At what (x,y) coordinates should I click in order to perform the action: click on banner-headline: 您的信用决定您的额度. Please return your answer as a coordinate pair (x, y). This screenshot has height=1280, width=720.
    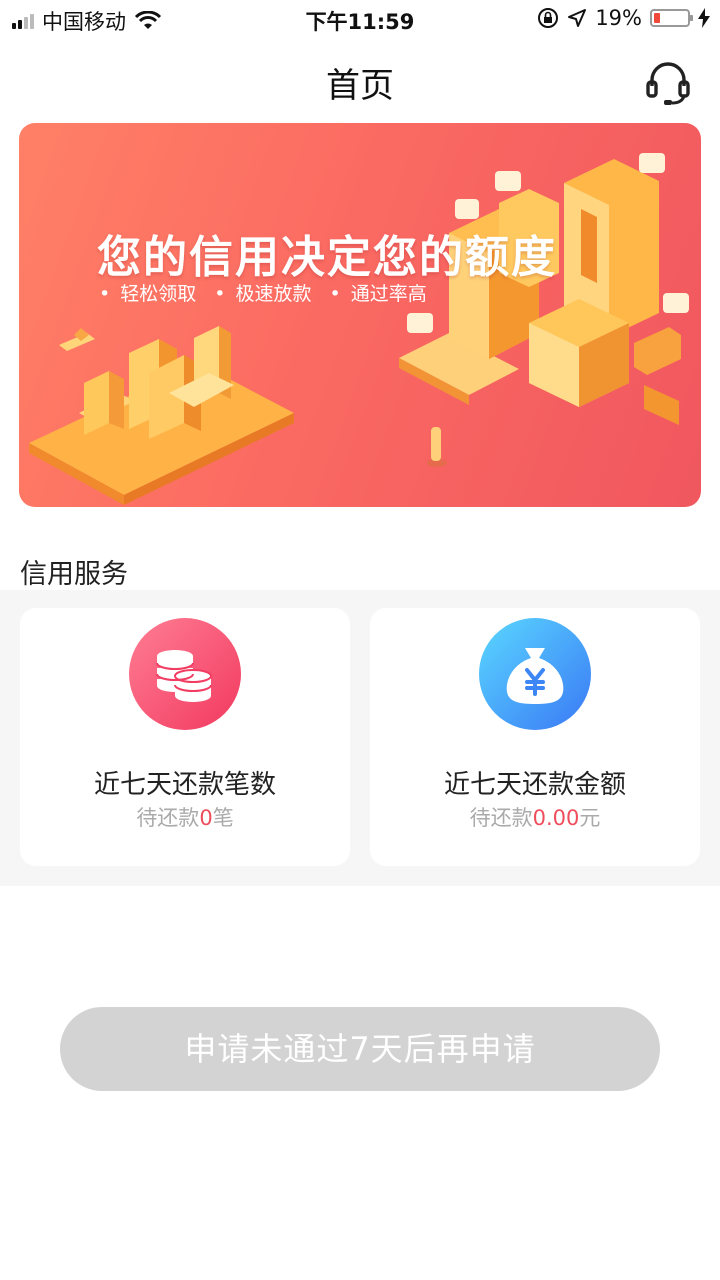
    Looking at the image, I should click on (327, 257).